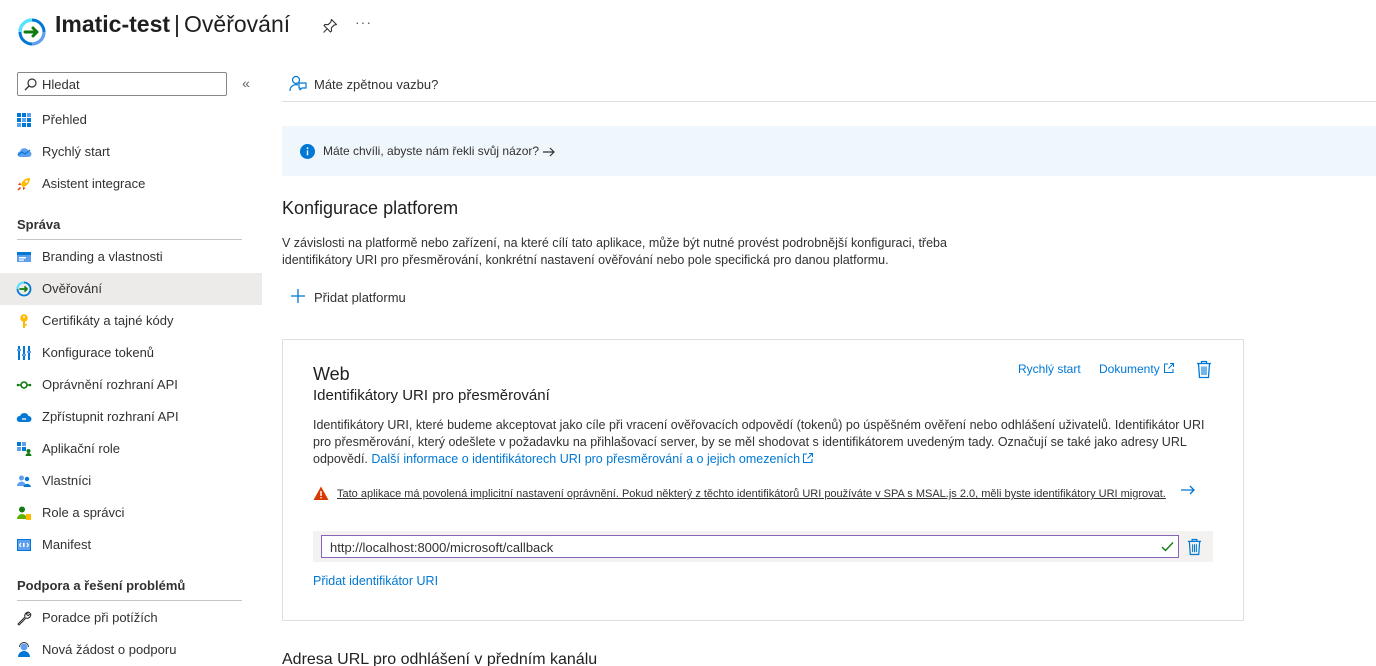 This screenshot has width=1376, height=666. I want to click on sidebar-item-label: Branding a vlastnosti, so click(102, 256).